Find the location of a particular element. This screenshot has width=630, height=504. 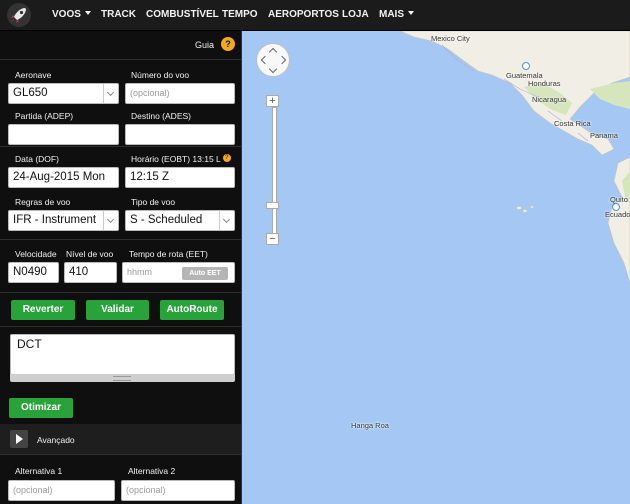

destination-input is located at coordinates (180, 134).